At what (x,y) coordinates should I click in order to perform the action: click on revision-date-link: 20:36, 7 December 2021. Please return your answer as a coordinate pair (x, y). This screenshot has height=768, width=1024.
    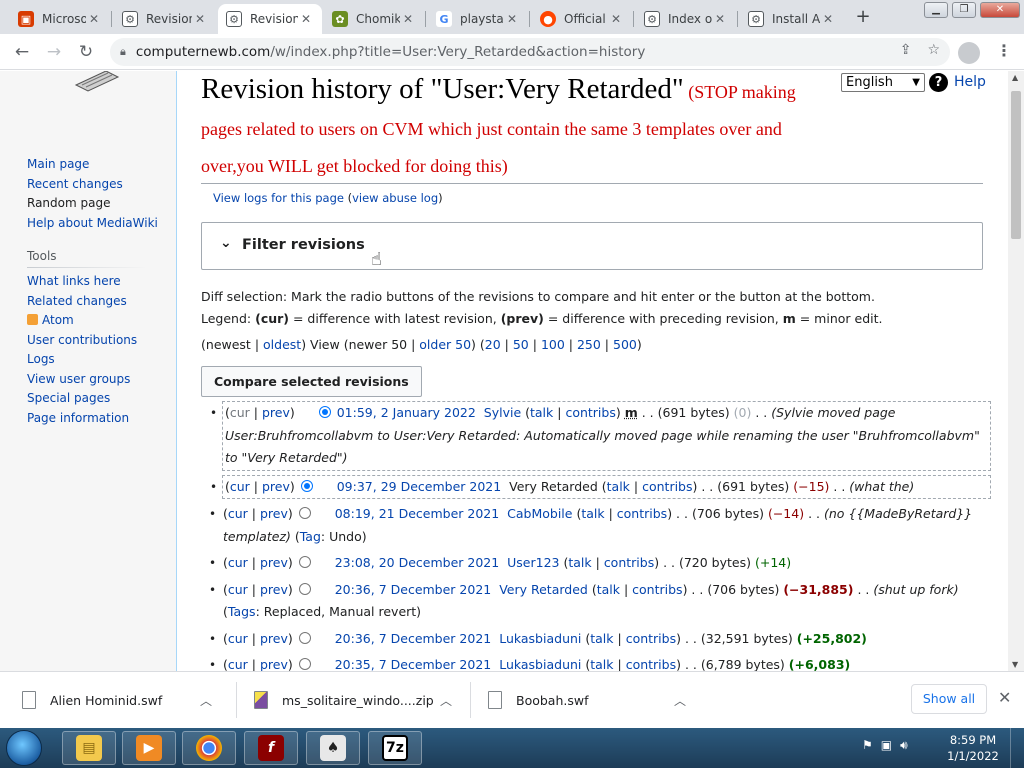
    Looking at the image, I should click on (413, 638).